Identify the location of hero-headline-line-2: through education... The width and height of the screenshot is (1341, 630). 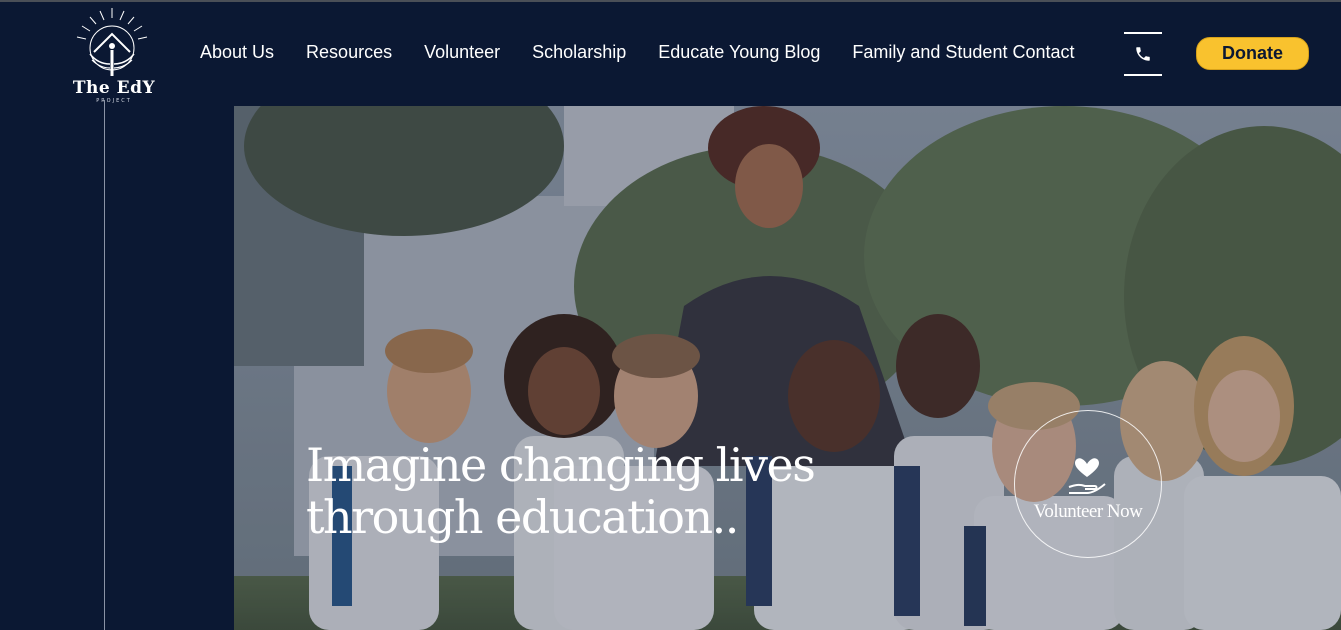
(522, 517).